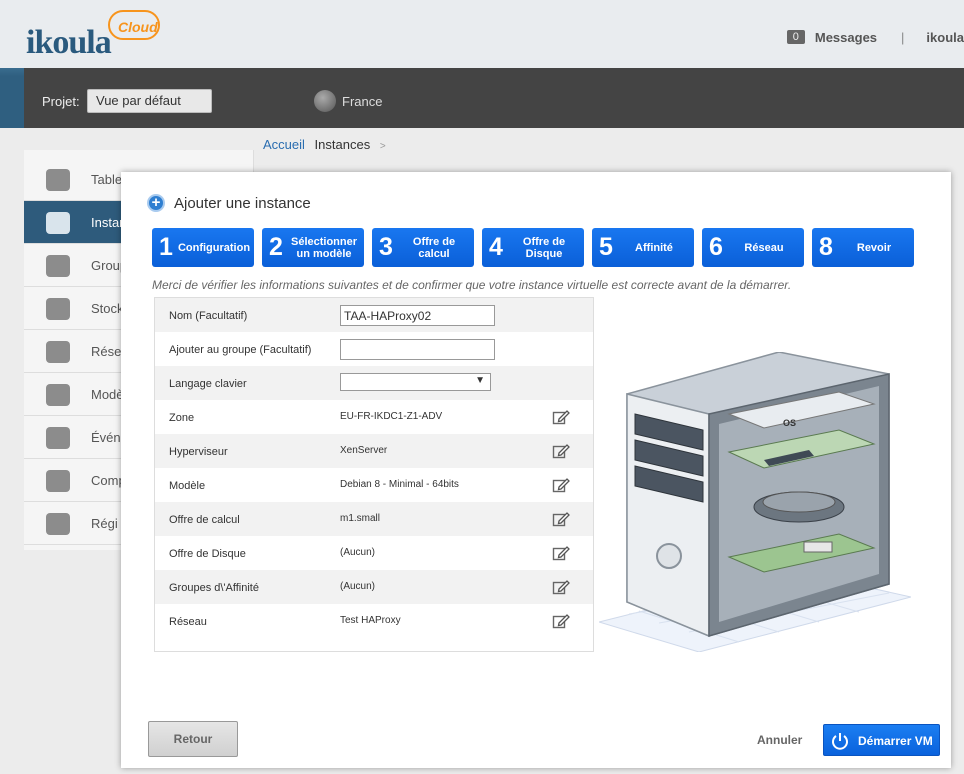 This screenshot has width=964, height=774. I want to click on calendar-icon, so click(58, 438).